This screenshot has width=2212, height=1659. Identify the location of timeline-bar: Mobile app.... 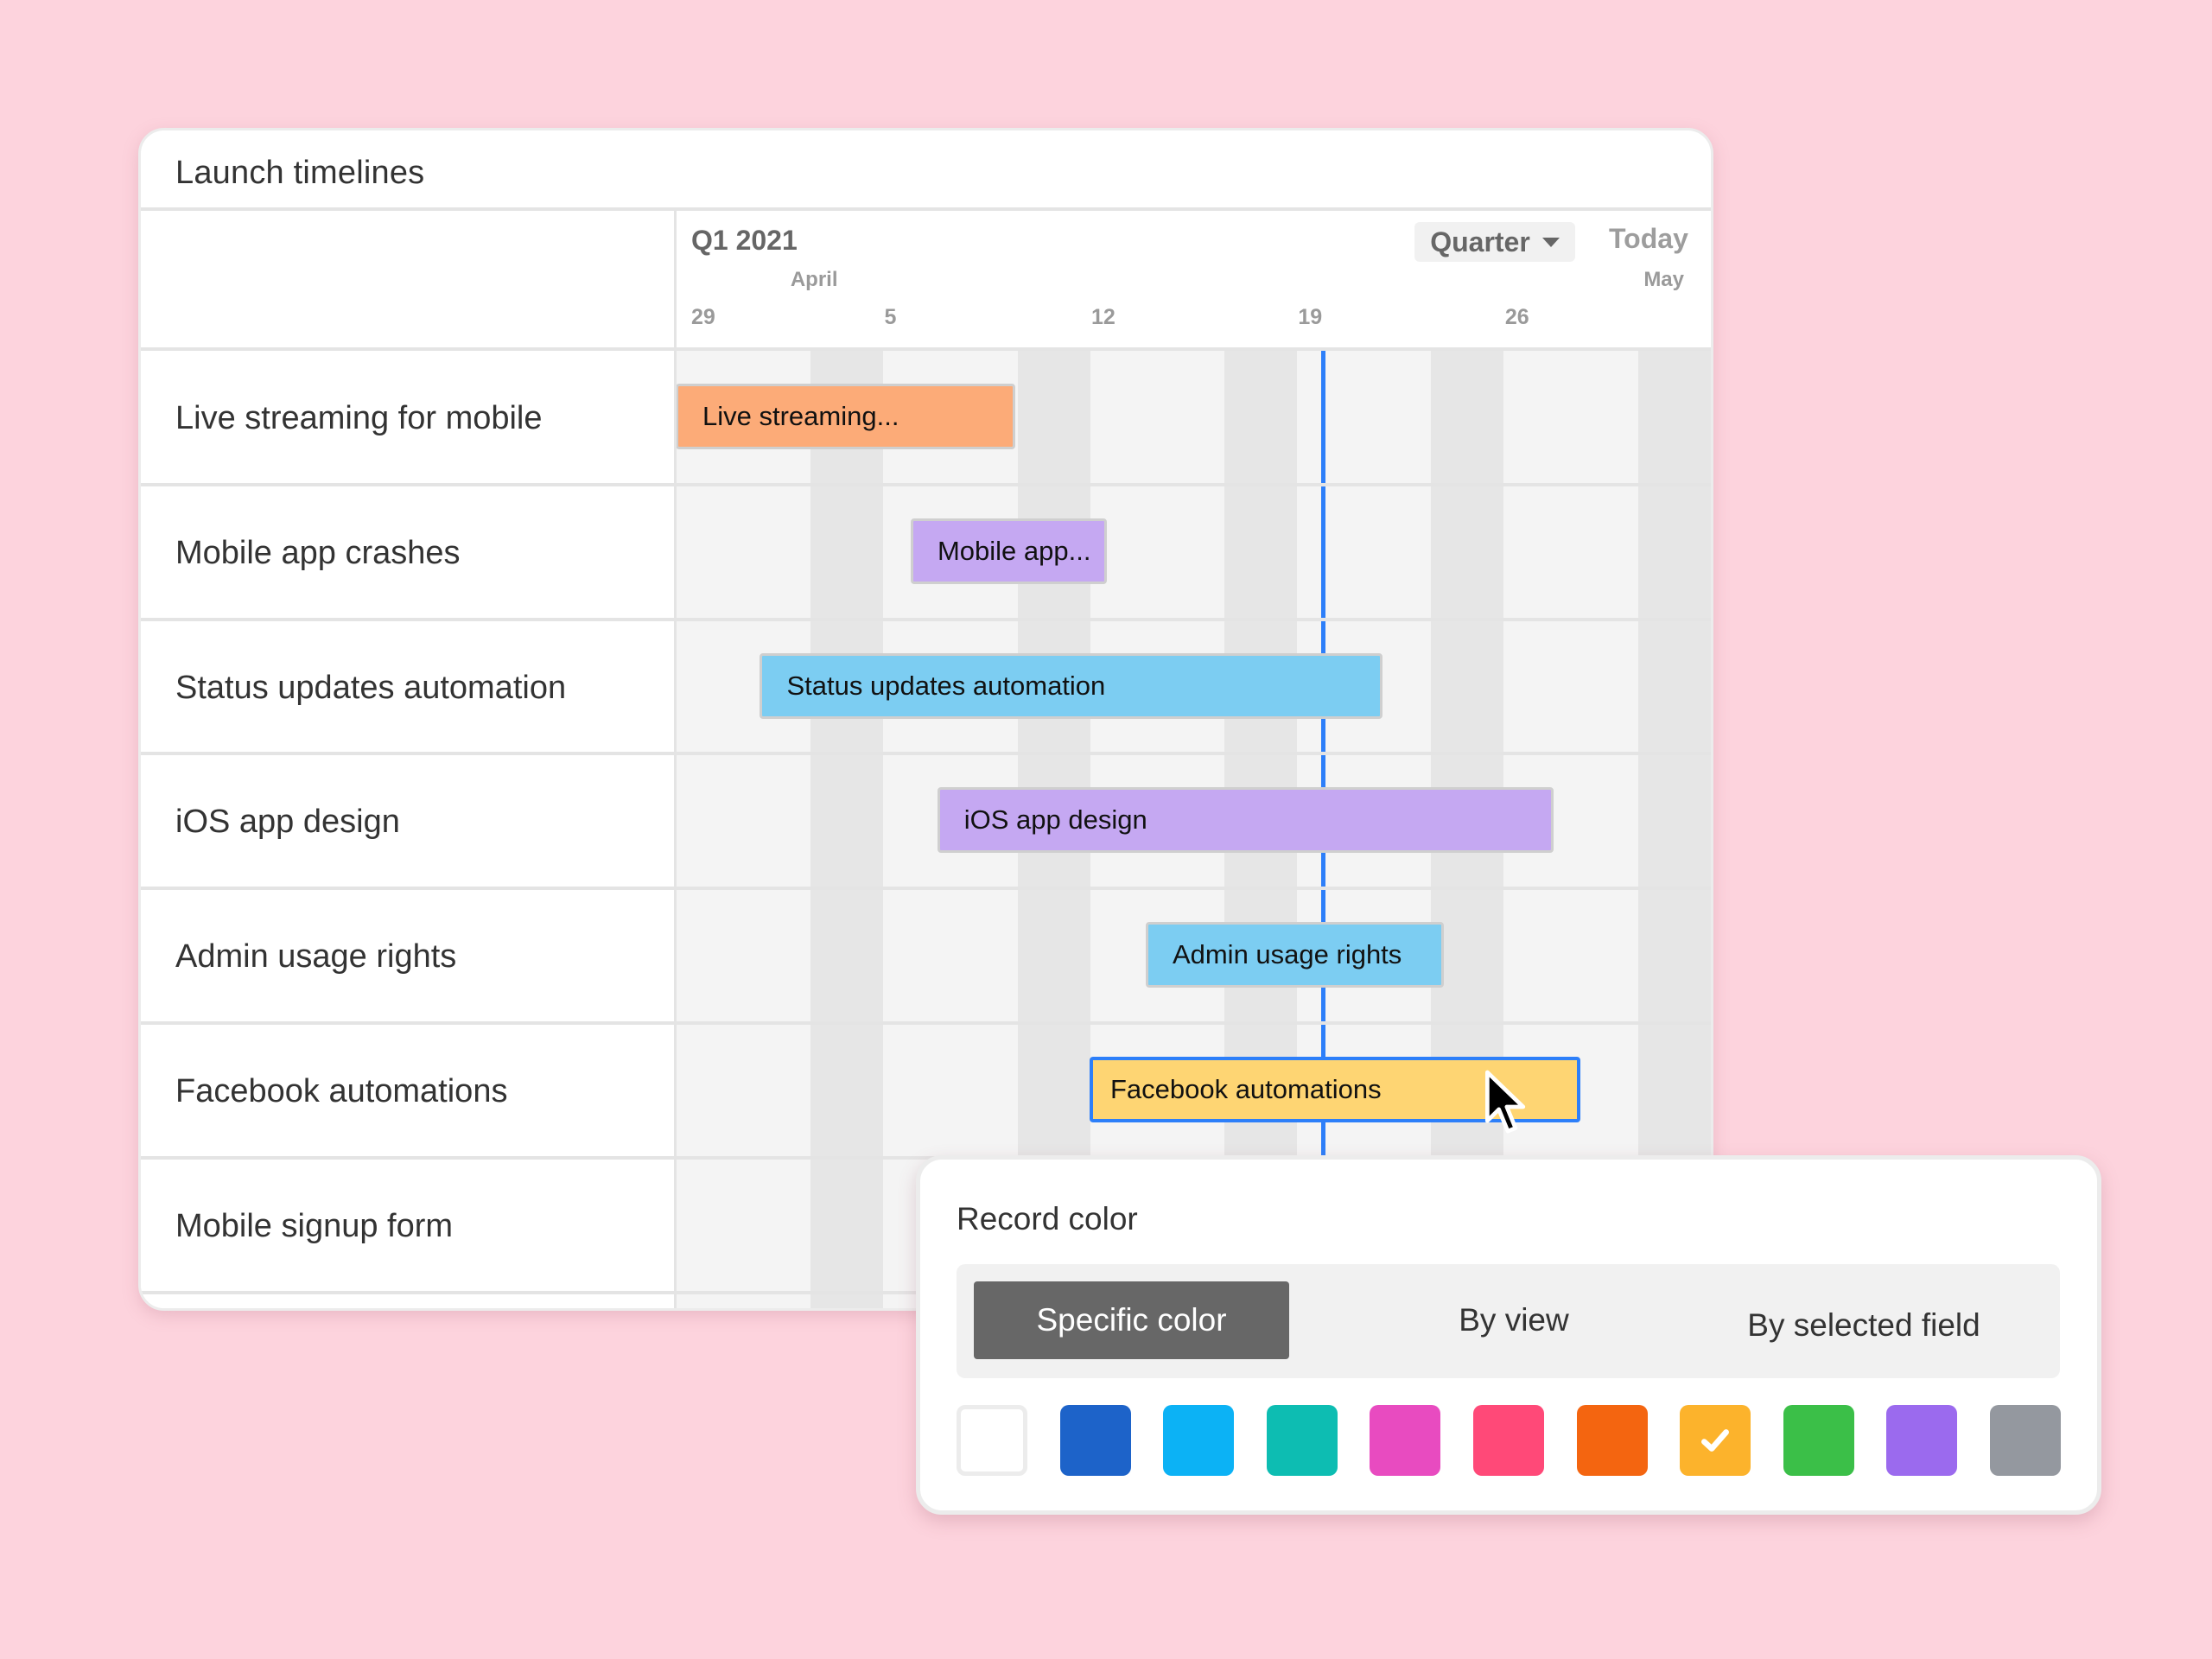
(1009, 551).